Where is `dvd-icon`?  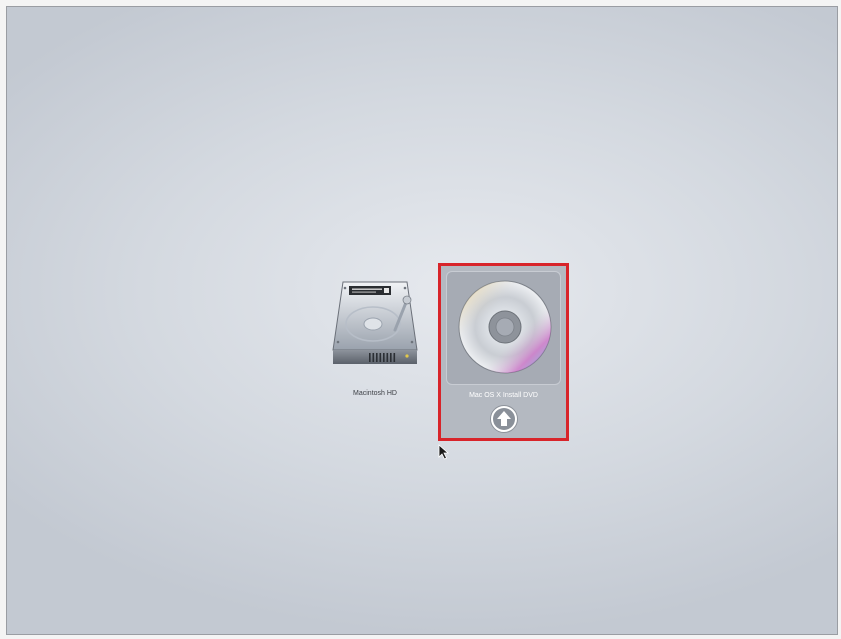
dvd-icon is located at coordinates (505, 327).